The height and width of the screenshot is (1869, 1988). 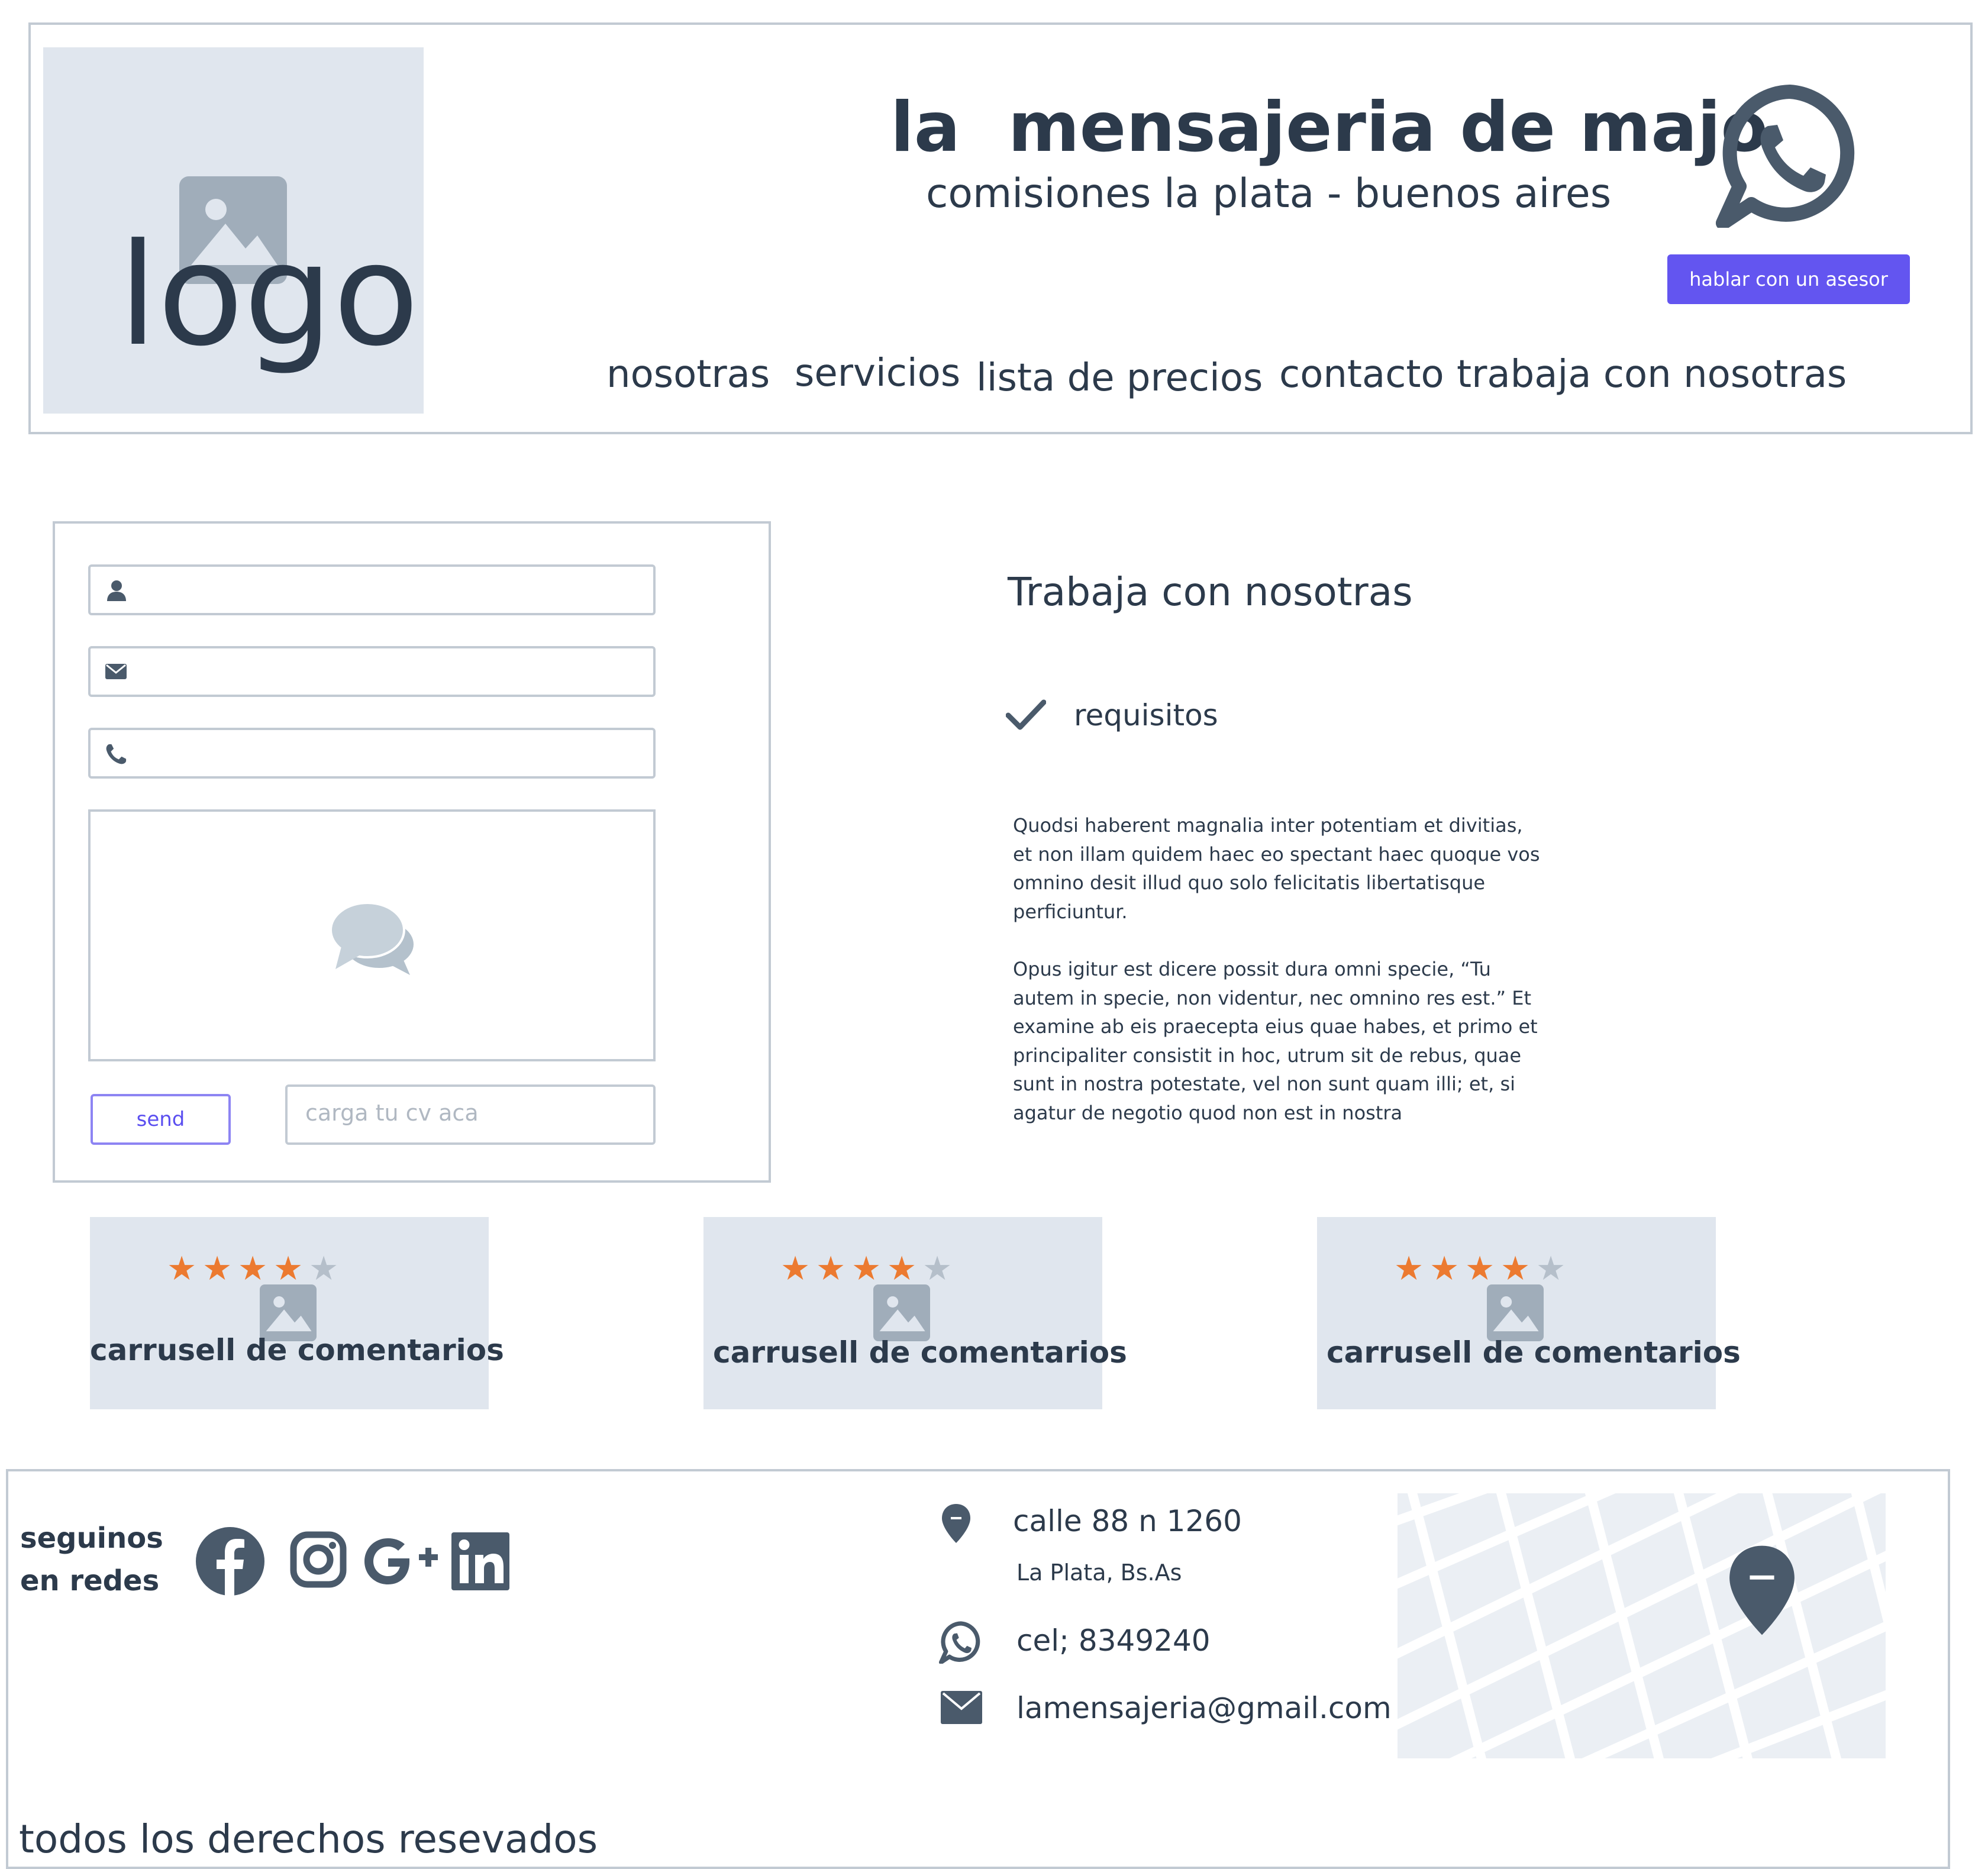 I want to click on phone-icon, so click(x=116, y=754).